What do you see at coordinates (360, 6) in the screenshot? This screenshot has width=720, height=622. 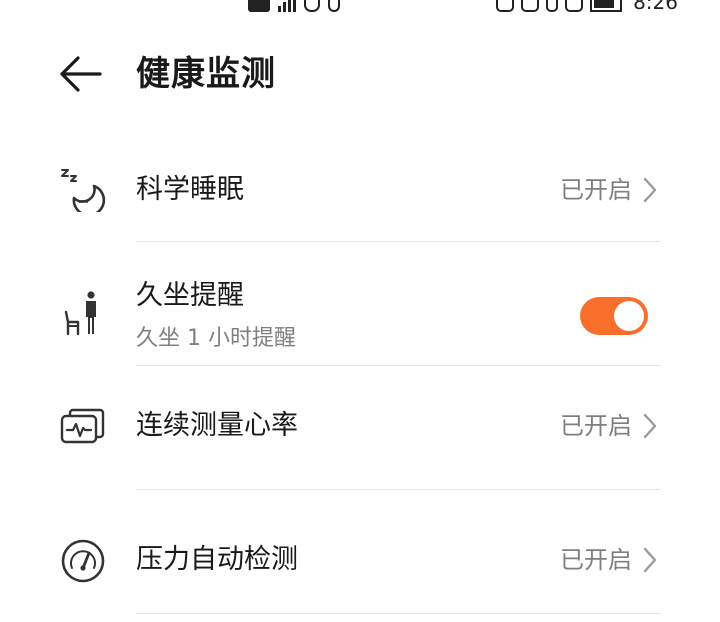 I see `status-bar: 8:26` at bounding box center [360, 6].